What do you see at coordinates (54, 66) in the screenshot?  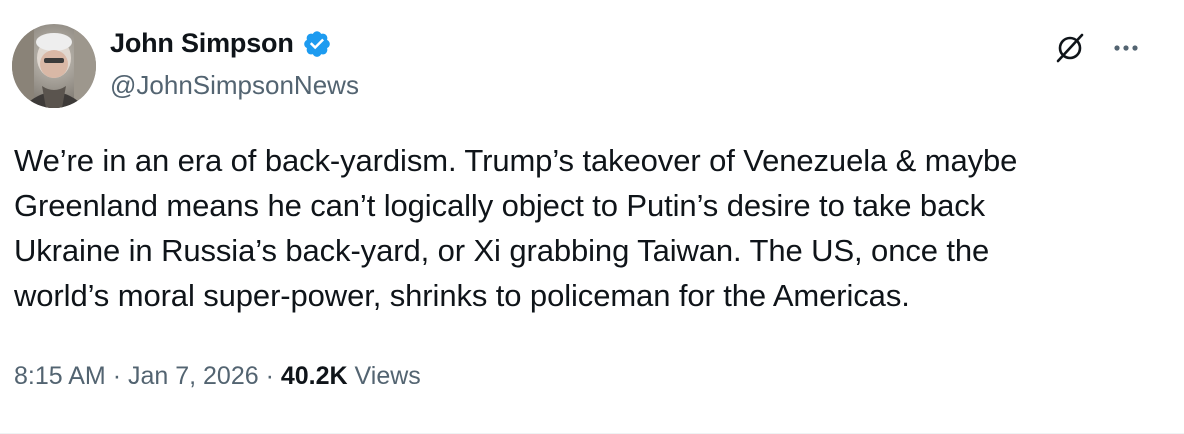 I see `avatar` at bounding box center [54, 66].